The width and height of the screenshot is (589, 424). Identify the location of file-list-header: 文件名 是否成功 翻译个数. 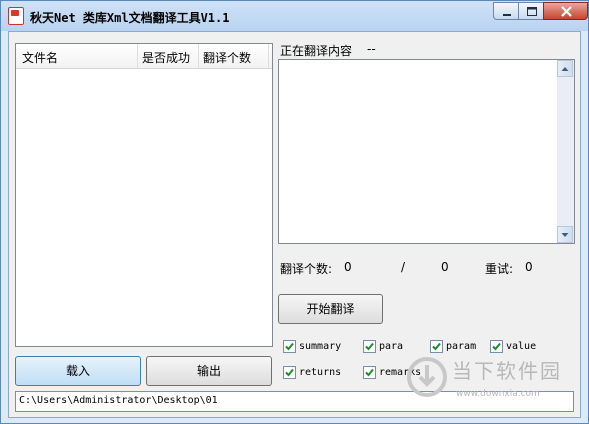
(144, 56).